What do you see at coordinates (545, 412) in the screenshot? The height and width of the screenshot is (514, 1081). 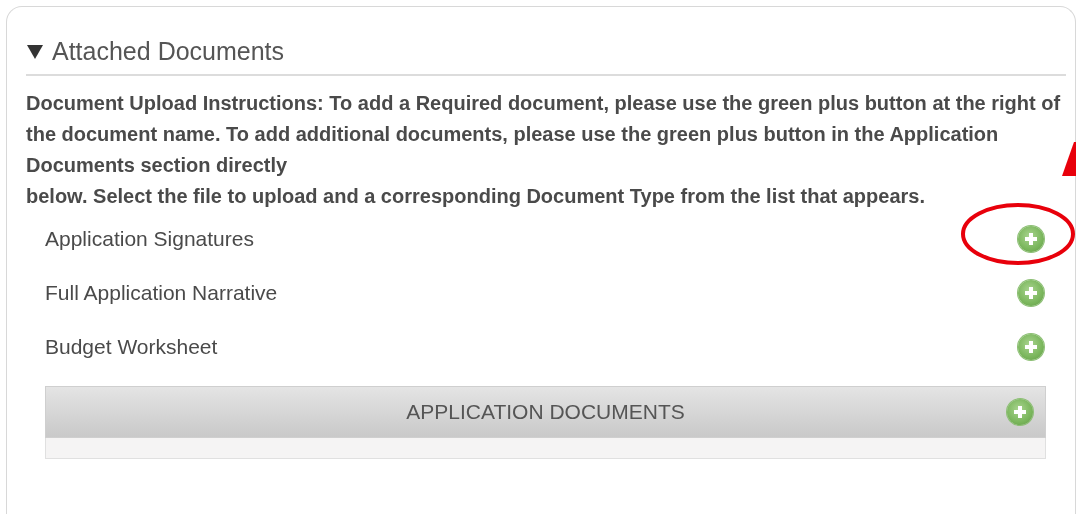 I see `application-documents-title: APPLICATION DOCUMENTS` at bounding box center [545, 412].